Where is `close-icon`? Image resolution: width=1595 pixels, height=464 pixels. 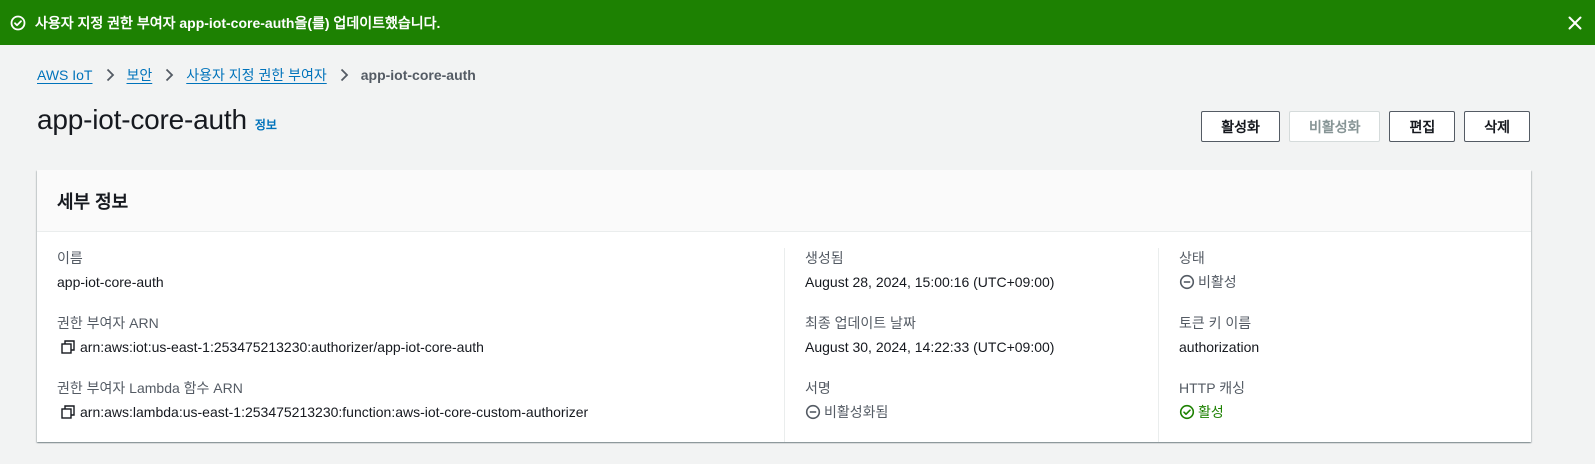 close-icon is located at coordinates (1575, 23).